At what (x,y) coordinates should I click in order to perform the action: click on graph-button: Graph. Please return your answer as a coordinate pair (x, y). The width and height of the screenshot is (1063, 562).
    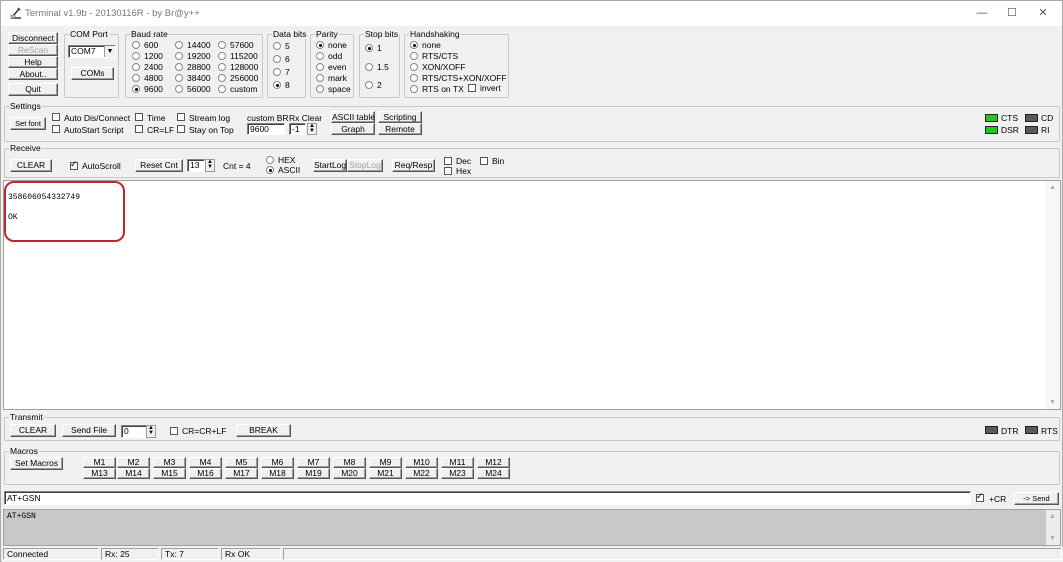
    Looking at the image, I should click on (353, 129).